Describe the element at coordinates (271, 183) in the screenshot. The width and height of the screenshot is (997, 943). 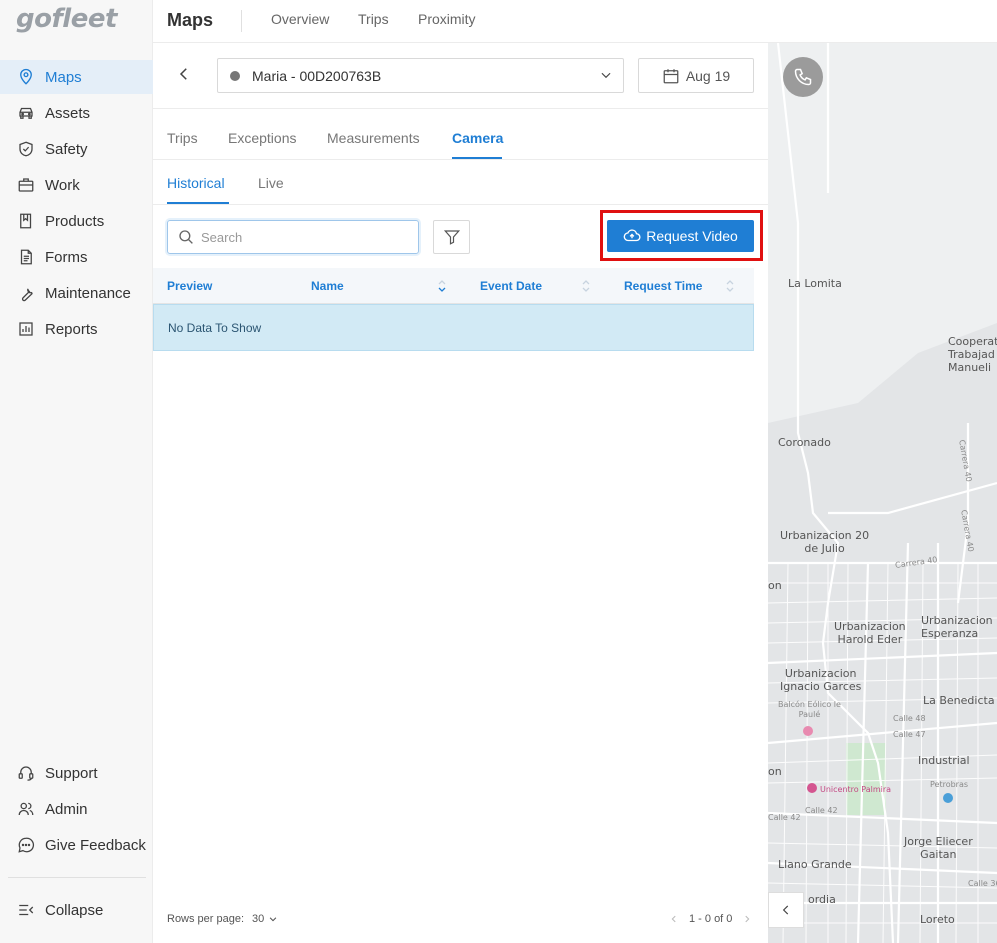
I see `tab-live: Live` at that location.